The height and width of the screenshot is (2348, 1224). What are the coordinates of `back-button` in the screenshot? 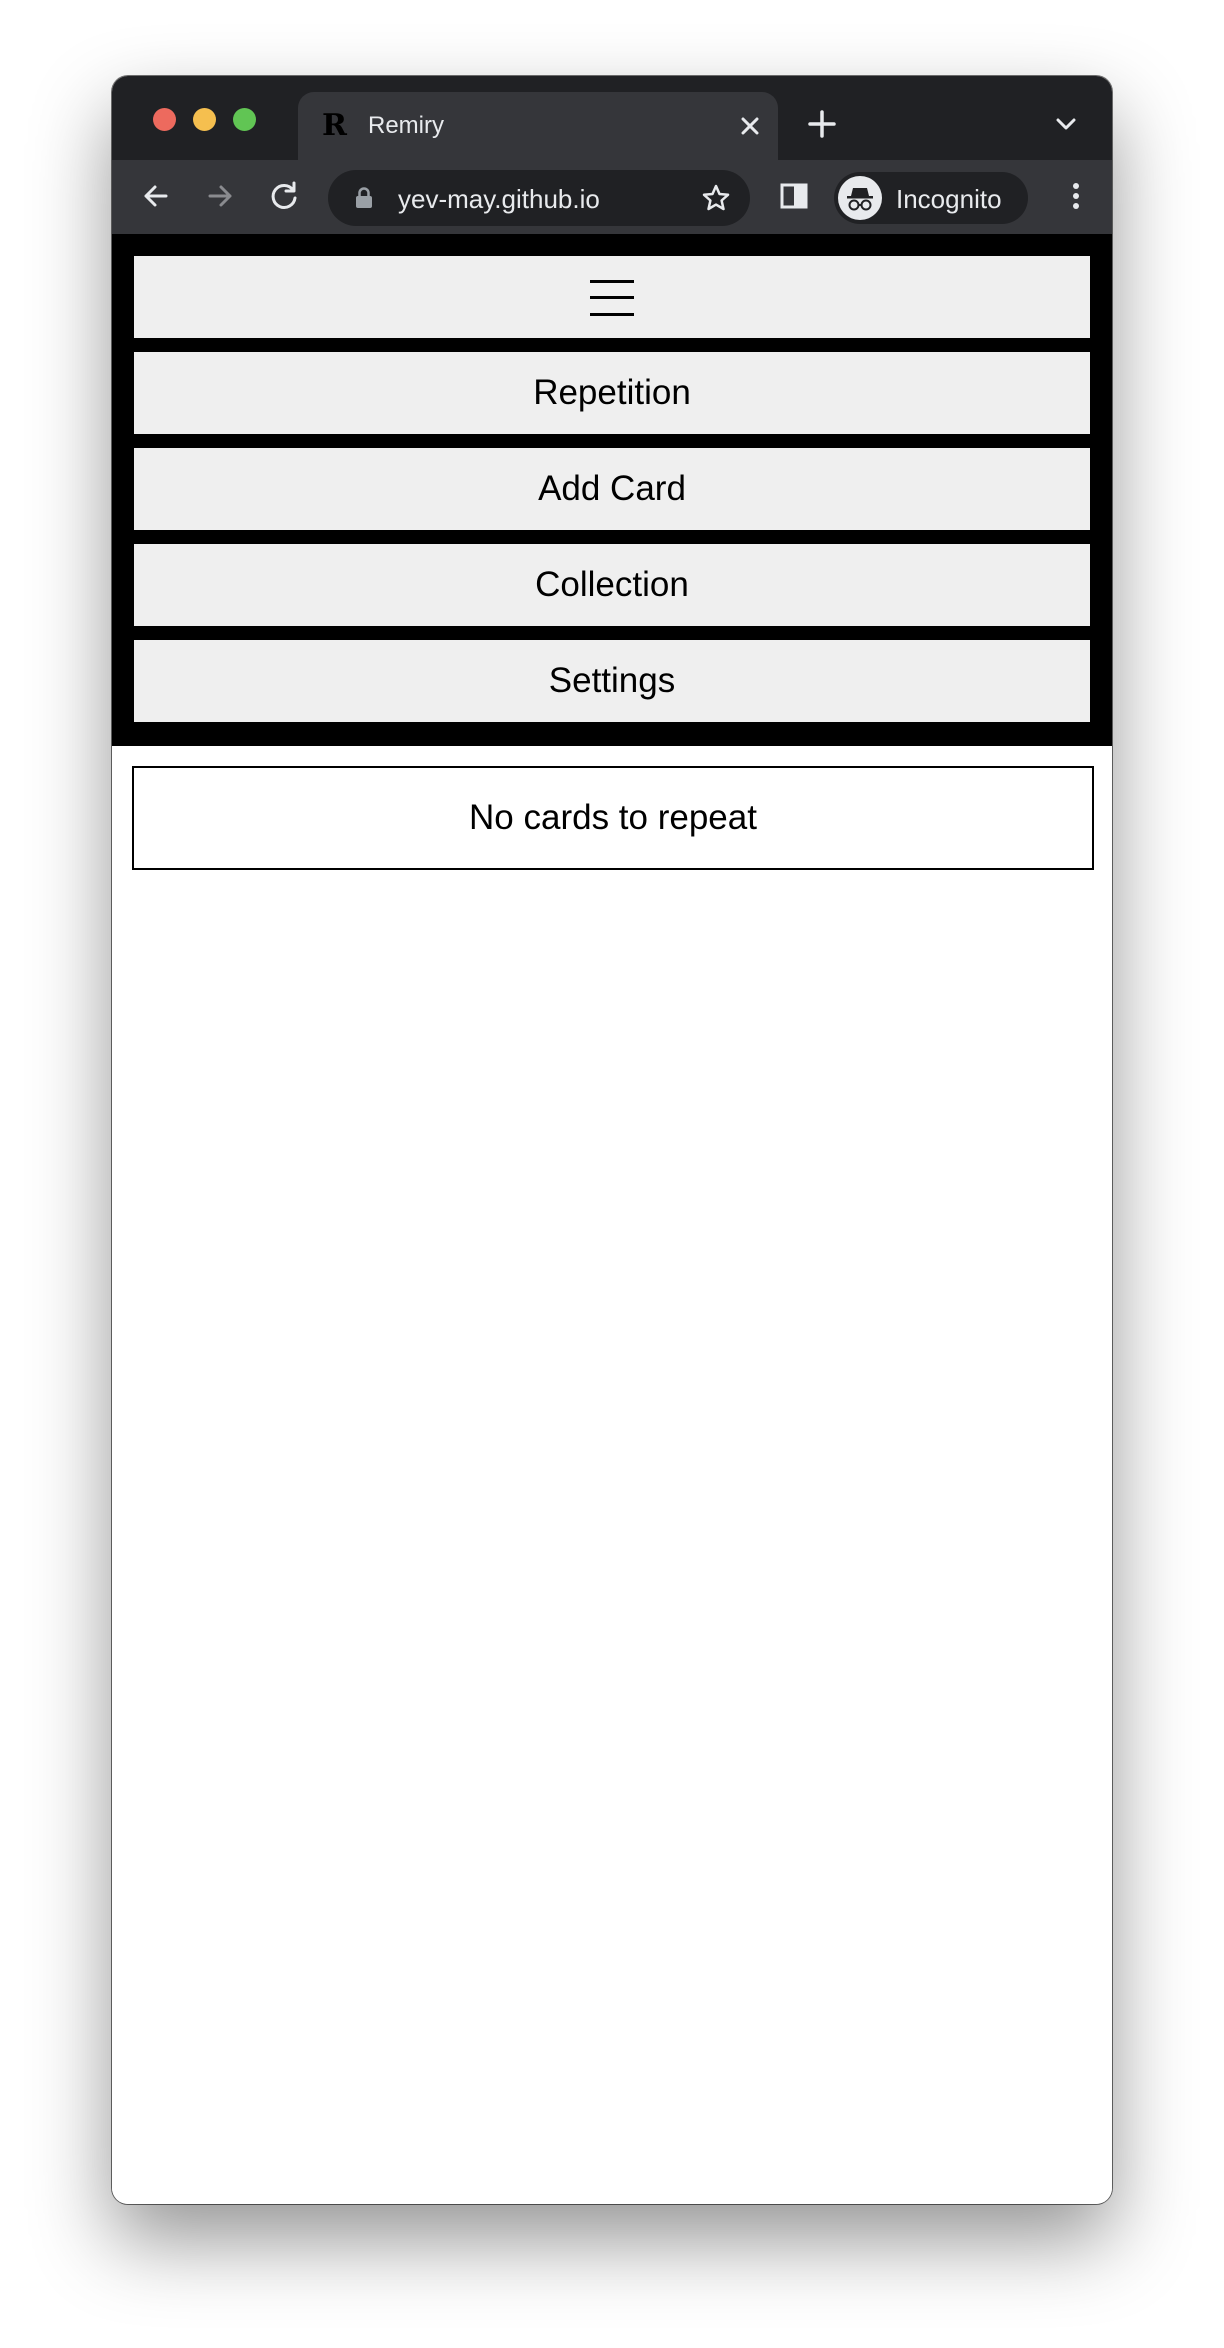 It's located at (156, 196).